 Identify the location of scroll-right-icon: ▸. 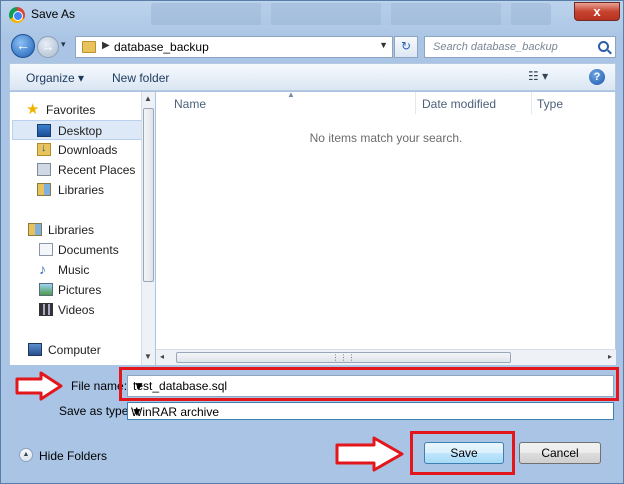
(610, 356).